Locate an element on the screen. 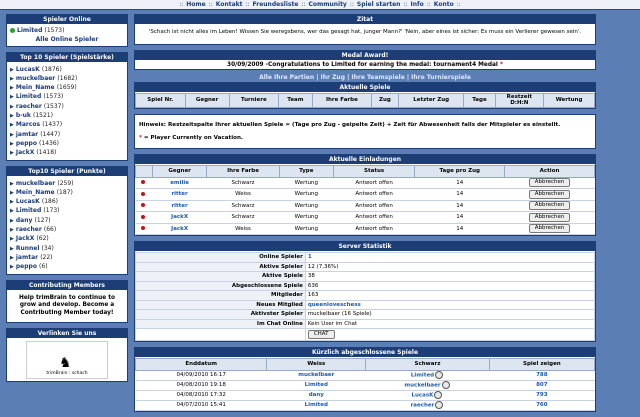 This screenshot has height=417, width=640. player-list-item: ▶ Limited (173) is located at coordinates (67, 210).